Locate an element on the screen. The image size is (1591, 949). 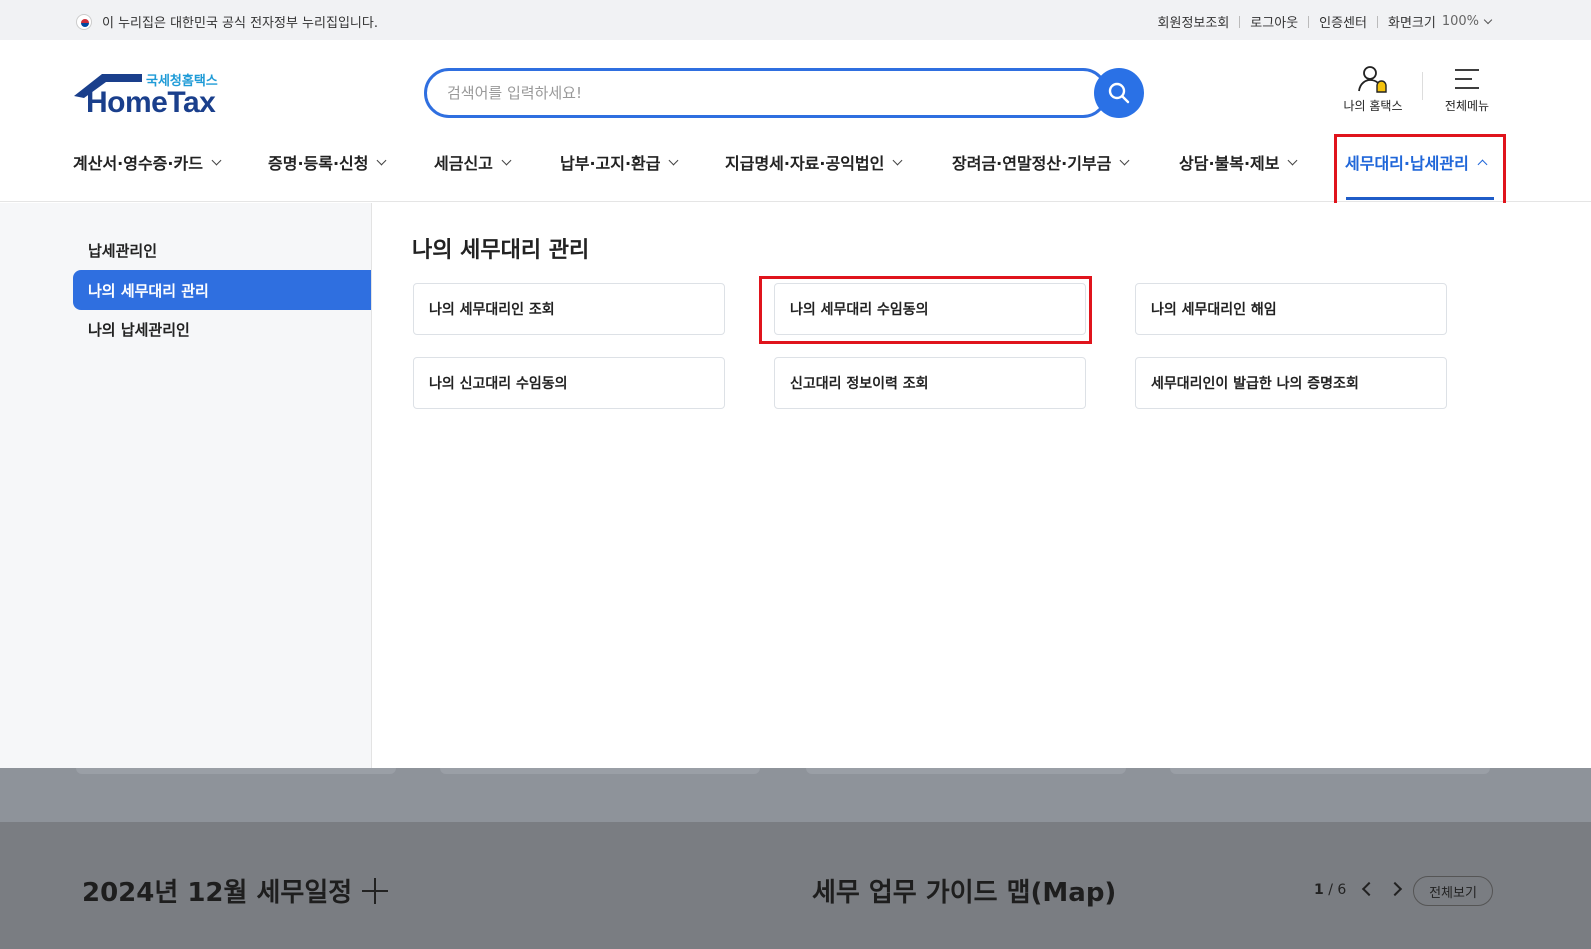
menu-card-label: 나의 세무대리인 조회 is located at coordinates (492, 310).